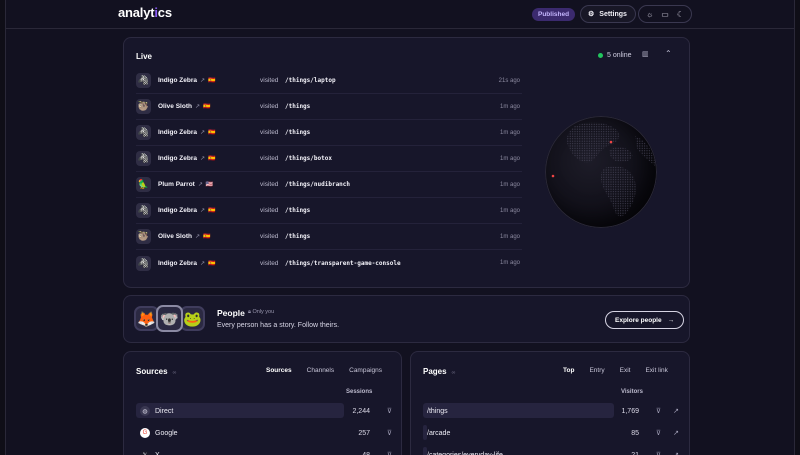 This screenshot has width=800, height=455. Describe the element at coordinates (645, 54) in the screenshot. I see `pause-icon: ▥` at that location.